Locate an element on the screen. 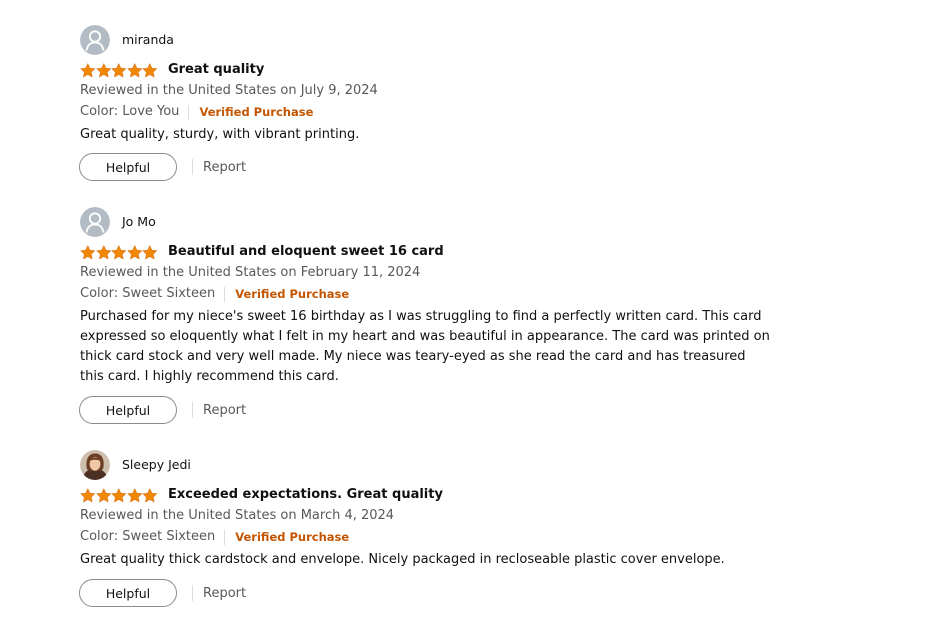 The image size is (932, 621). review-title-row: Exceeded expectations. Great quality is located at coordinates (261, 495).